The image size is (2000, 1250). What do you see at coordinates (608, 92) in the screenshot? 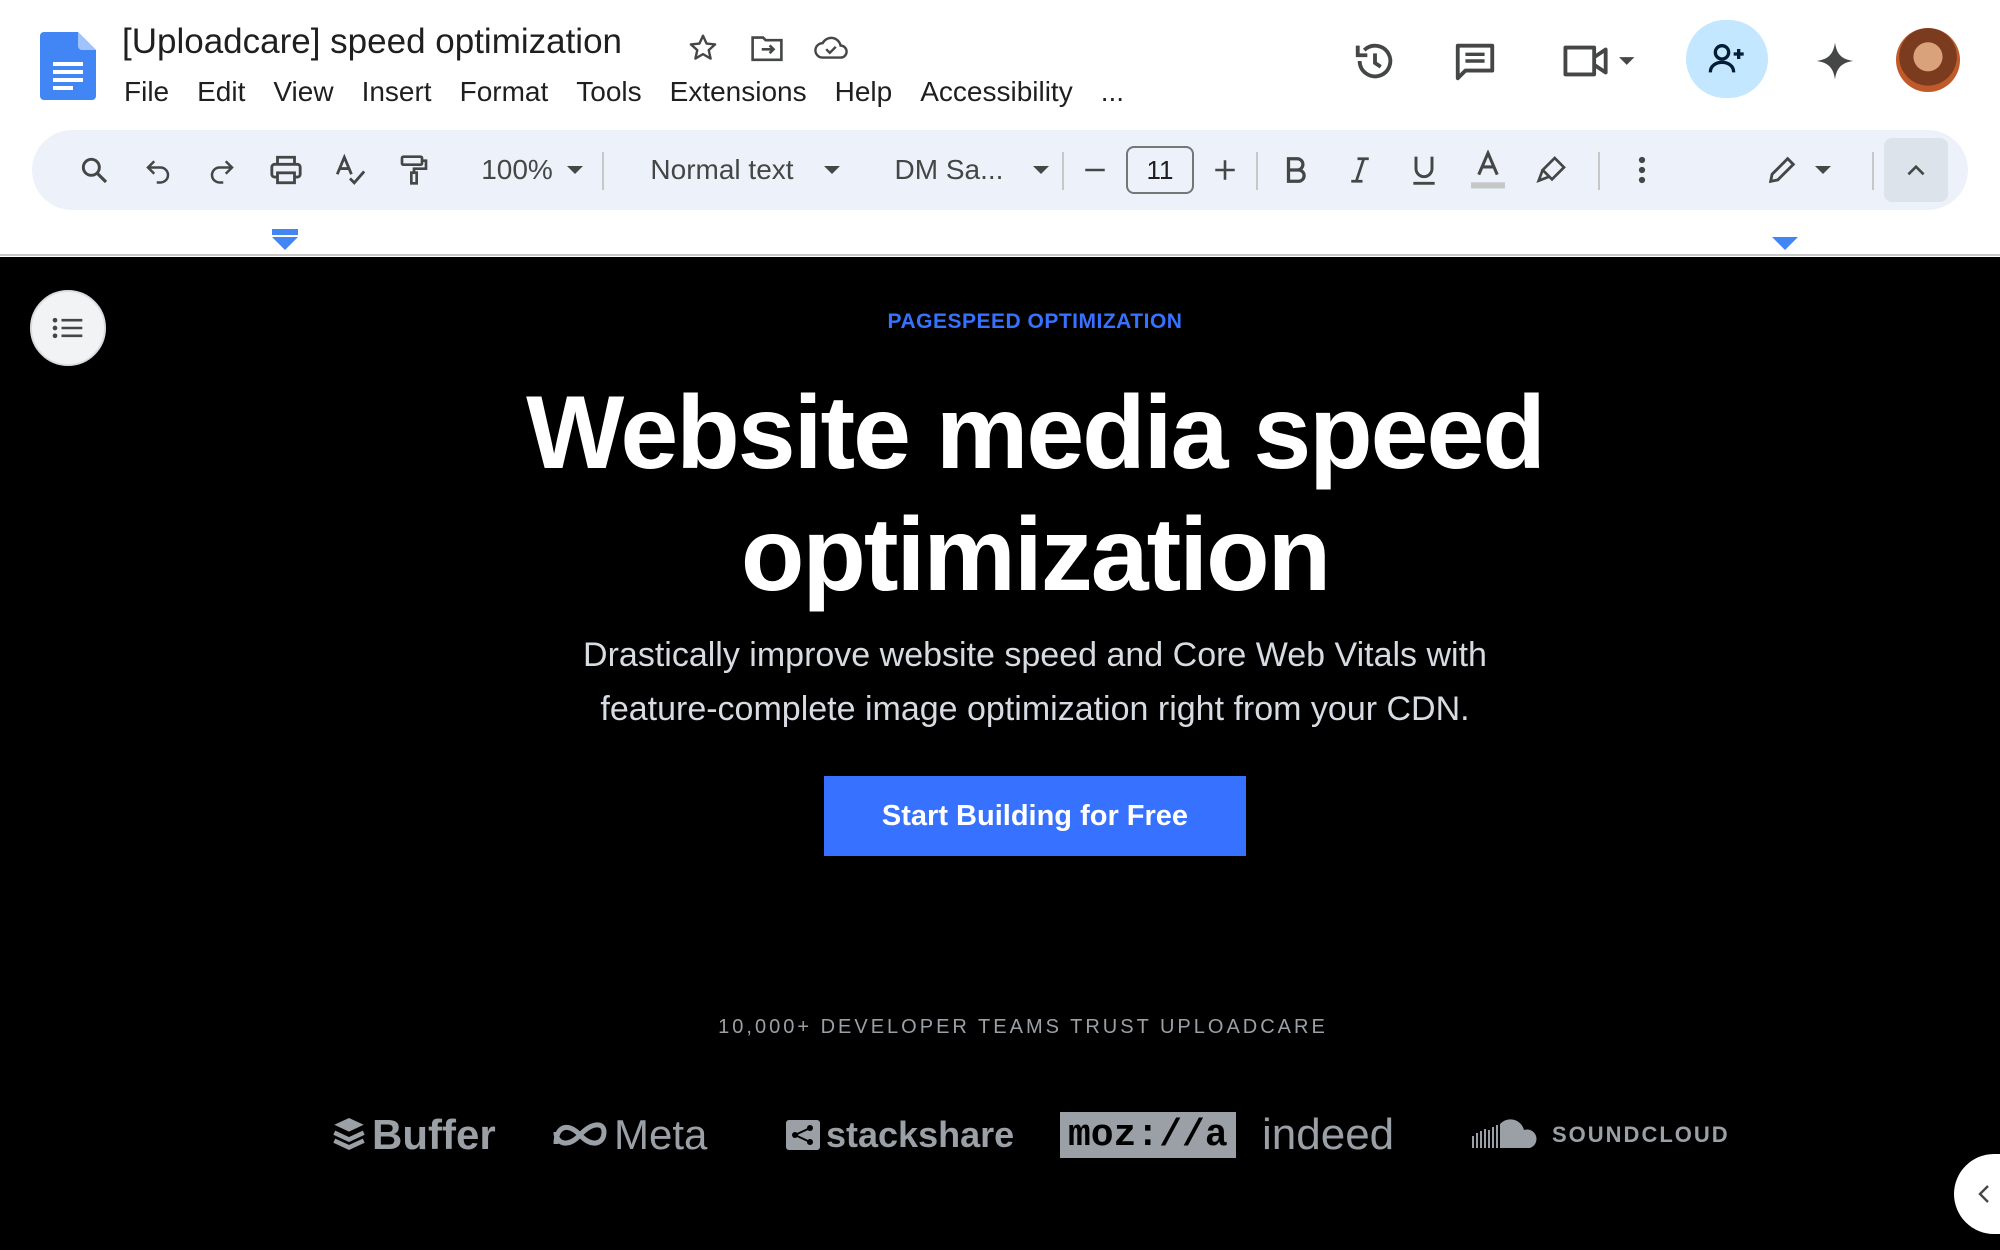
I see `menu-tools: Tools` at bounding box center [608, 92].